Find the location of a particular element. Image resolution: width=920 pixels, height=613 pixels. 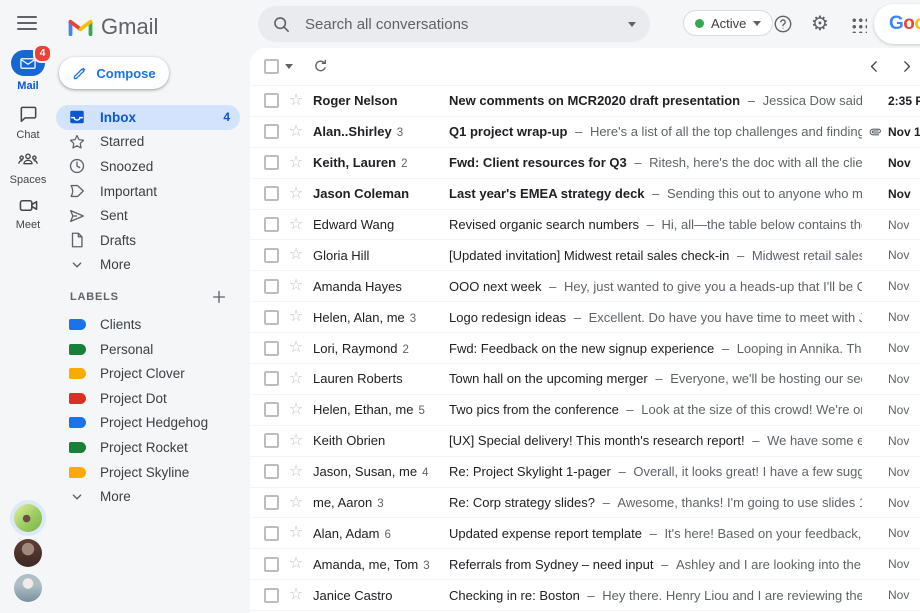

sender-cell: Roger Nelson is located at coordinates (381, 100).